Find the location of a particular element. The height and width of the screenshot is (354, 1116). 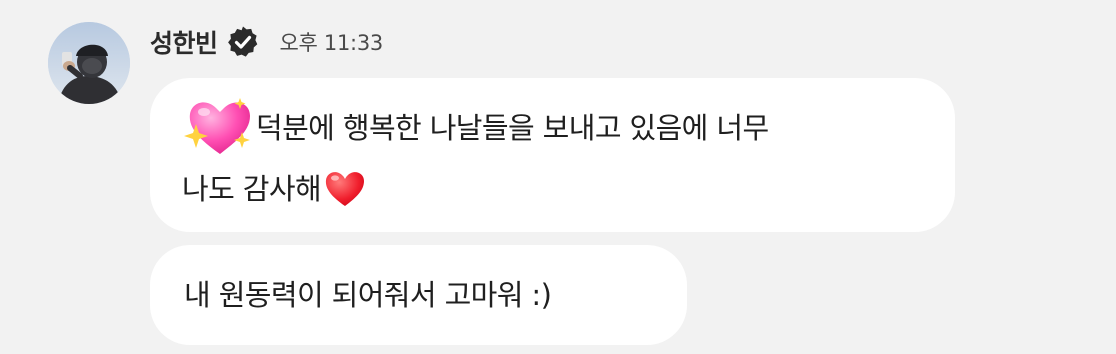

avatar-image is located at coordinates (89, 63).